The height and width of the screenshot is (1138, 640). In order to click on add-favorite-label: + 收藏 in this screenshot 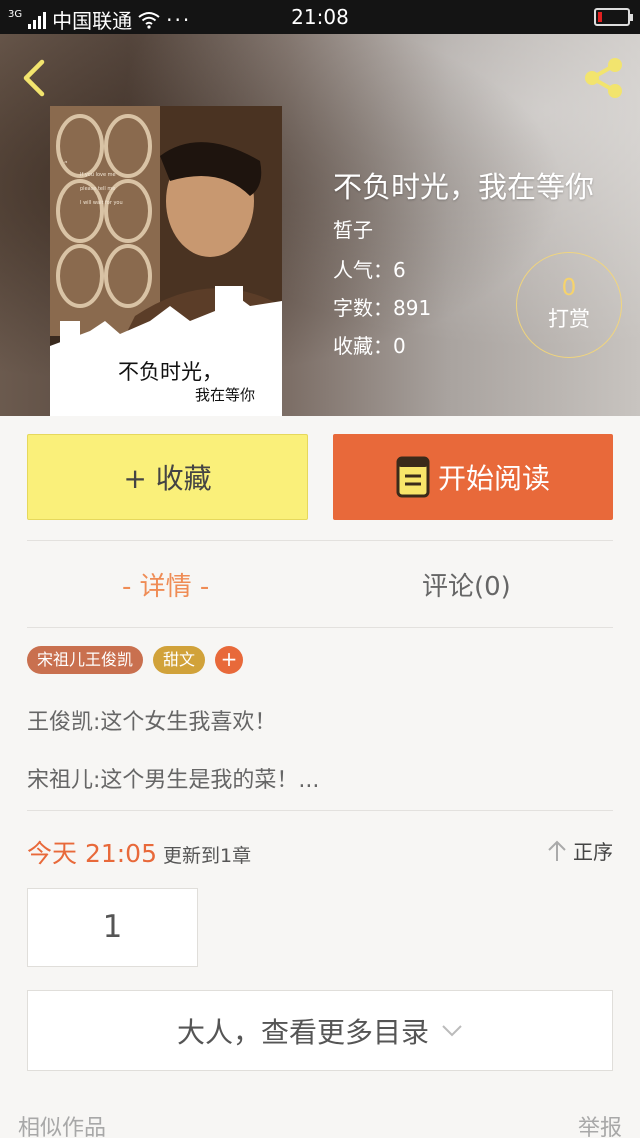, I will do `click(167, 478)`.